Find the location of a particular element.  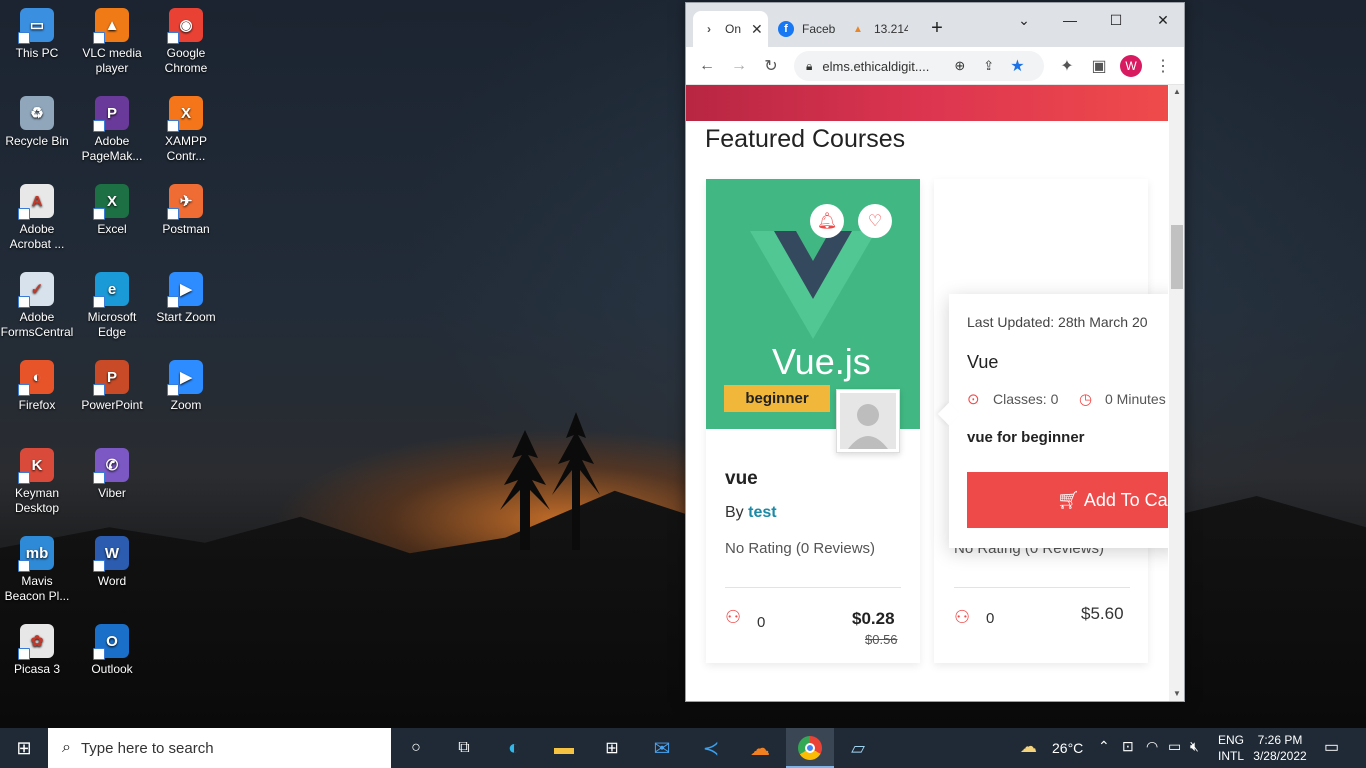

desktop-icon: ▲ VLC media player is located at coordinates (112, 42).